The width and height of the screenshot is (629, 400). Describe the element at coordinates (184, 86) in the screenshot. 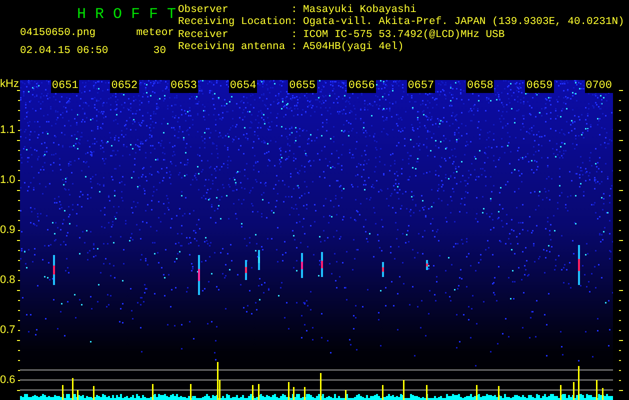

I see `time-label: 0653` at that location.